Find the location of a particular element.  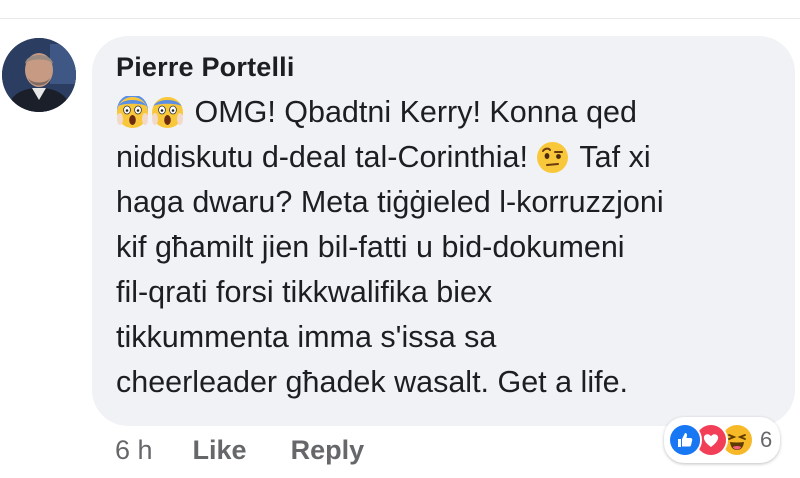

like-button: Like is located at coordinates (220, 450).